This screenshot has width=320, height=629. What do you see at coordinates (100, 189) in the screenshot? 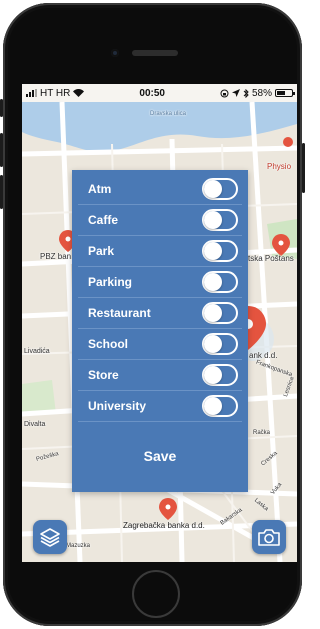
I see `filter-label: Atm` at bounding box center [100, 189].